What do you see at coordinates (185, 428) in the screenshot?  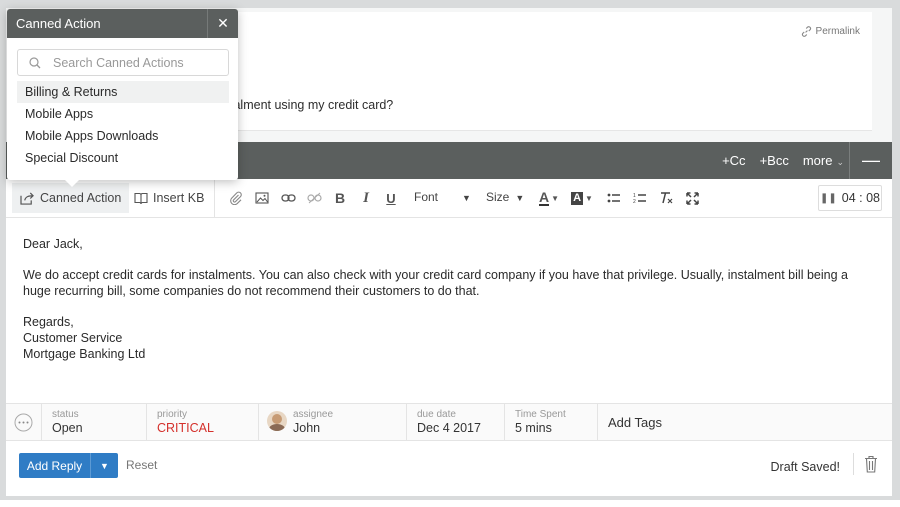 I see `priority-value: CRITICAL` at bounding box center [185, 428].